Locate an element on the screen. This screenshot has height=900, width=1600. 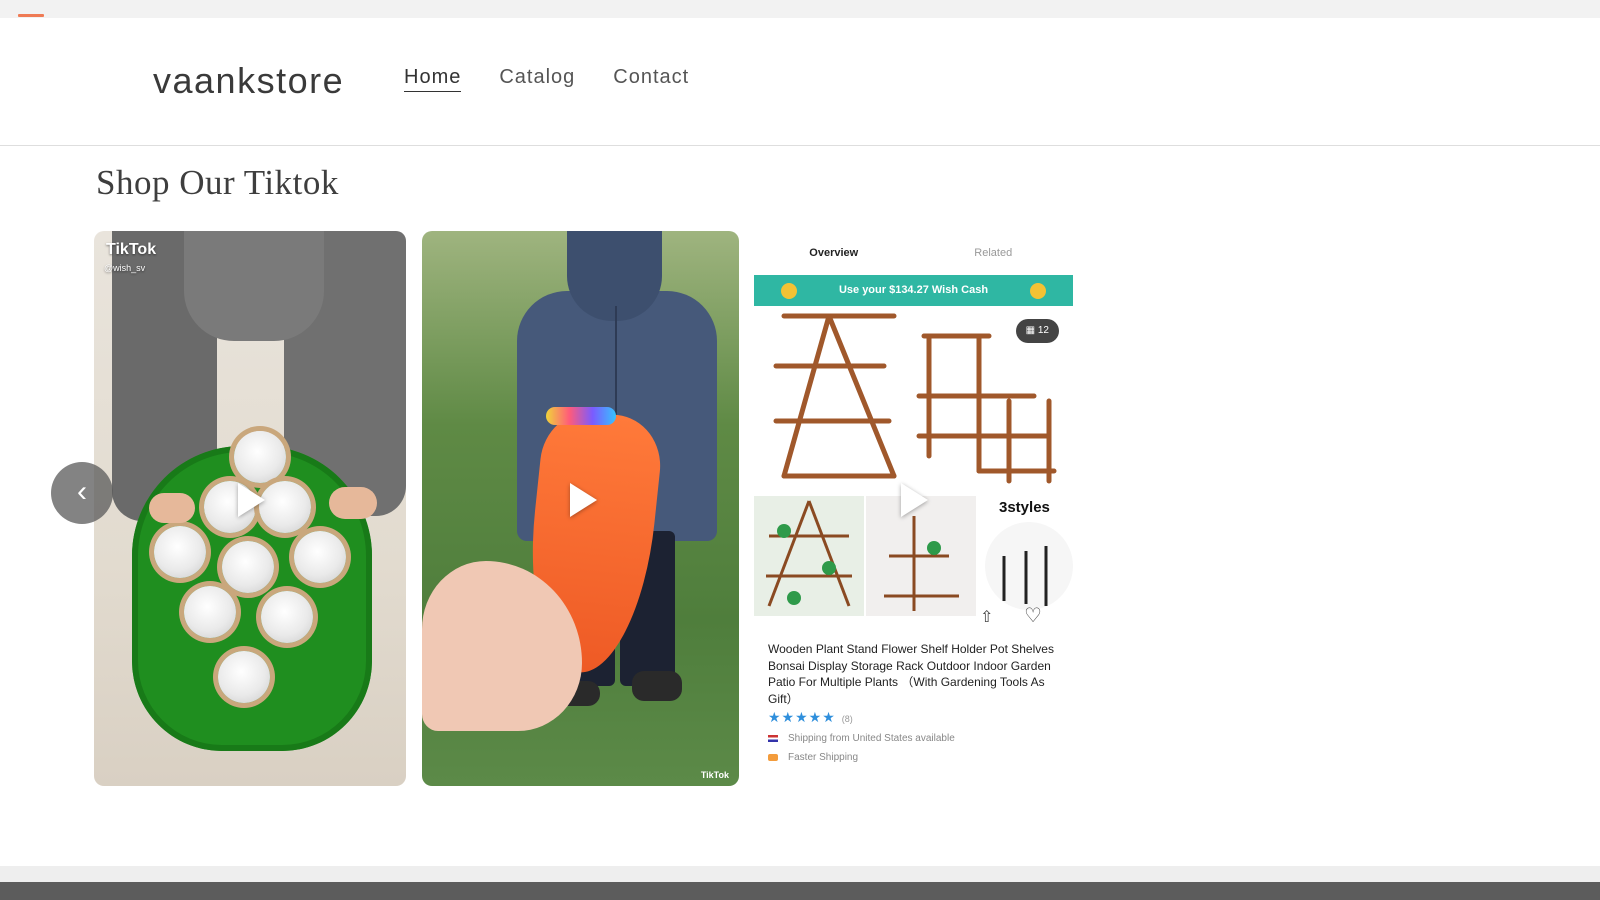
product-tabs: Overview Related is located at coordinates (913, 253).